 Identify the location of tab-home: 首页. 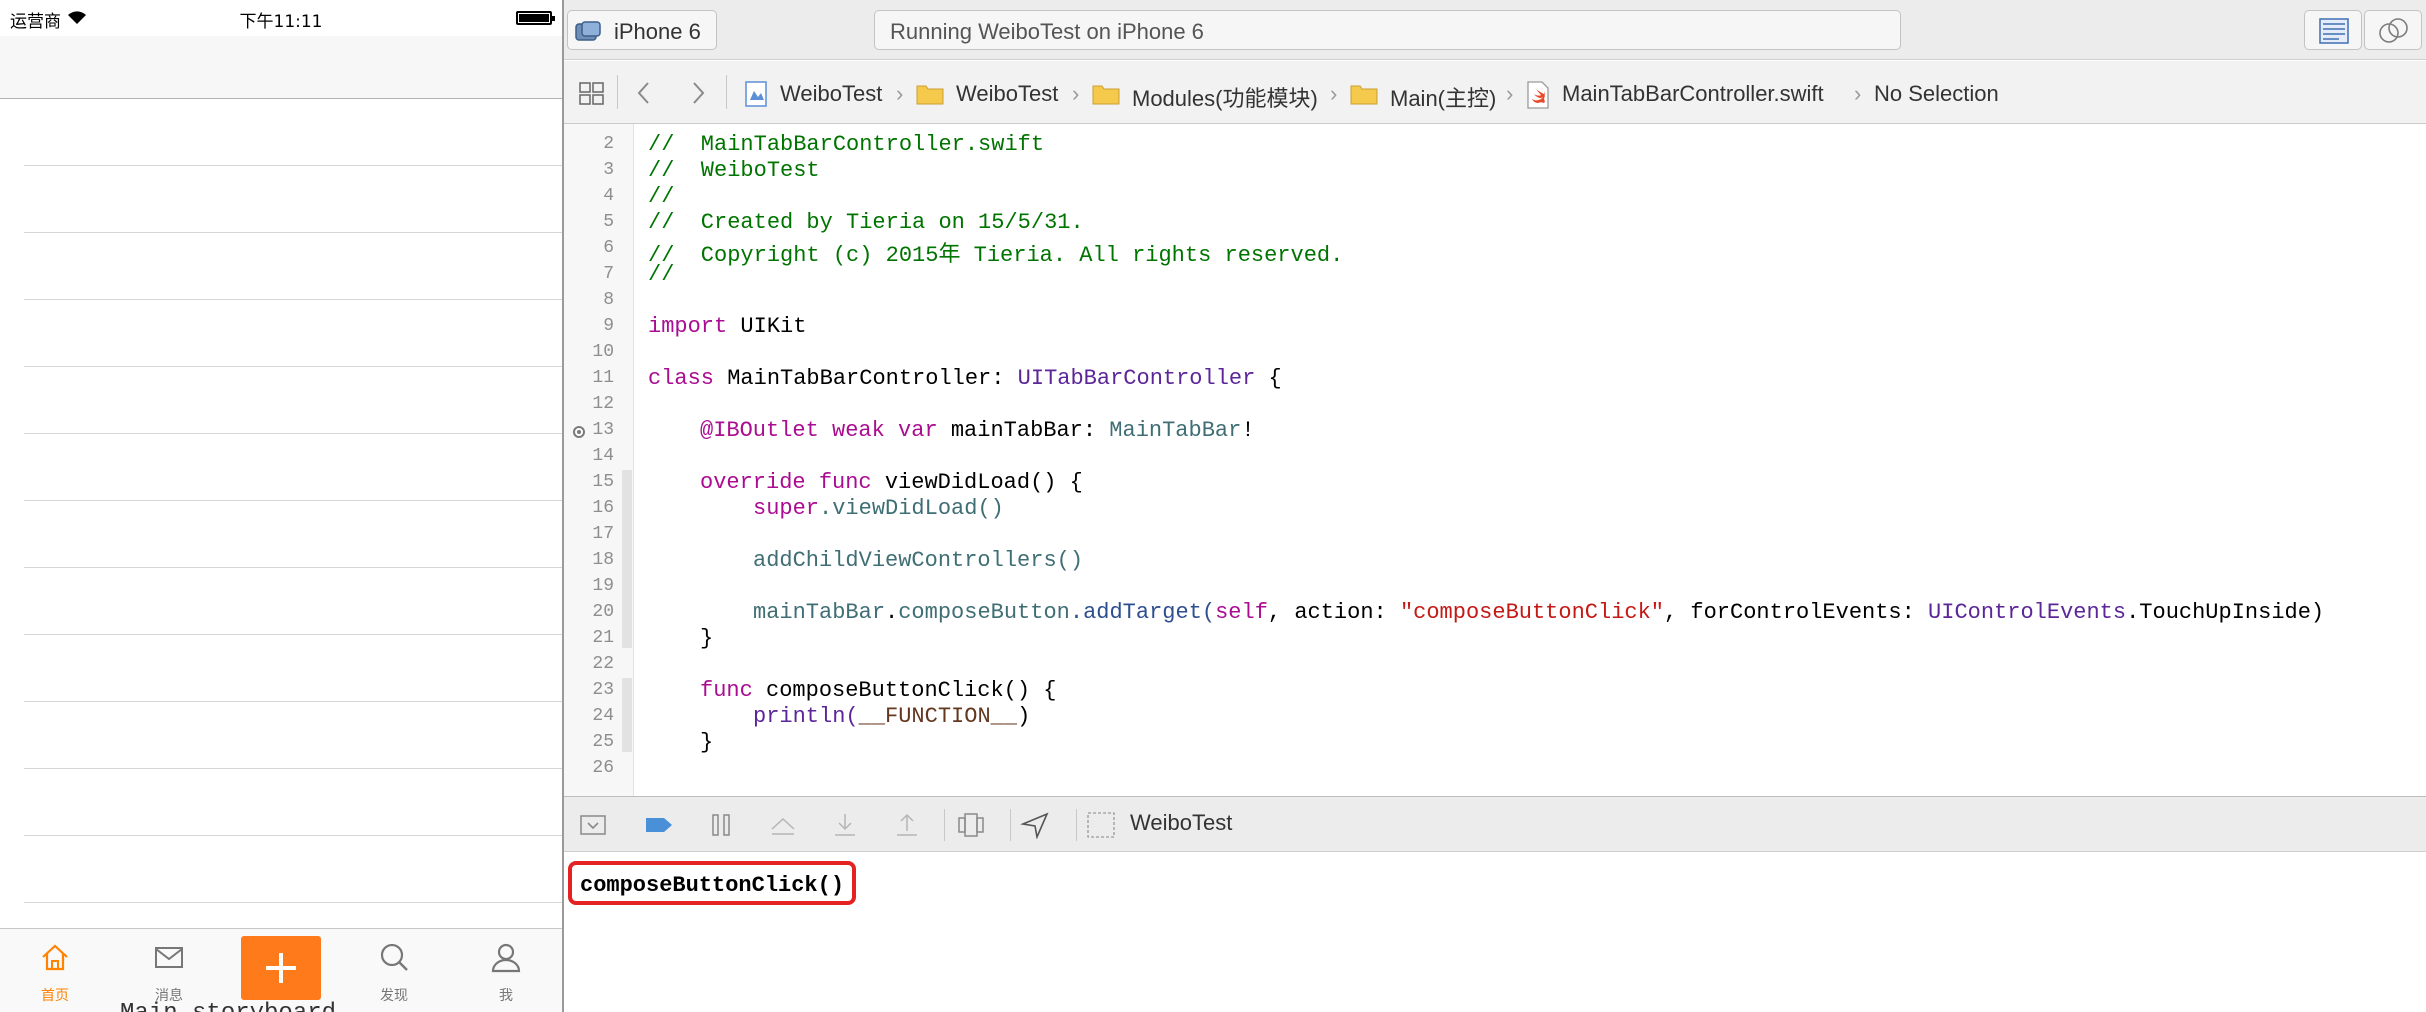
(55, 970).